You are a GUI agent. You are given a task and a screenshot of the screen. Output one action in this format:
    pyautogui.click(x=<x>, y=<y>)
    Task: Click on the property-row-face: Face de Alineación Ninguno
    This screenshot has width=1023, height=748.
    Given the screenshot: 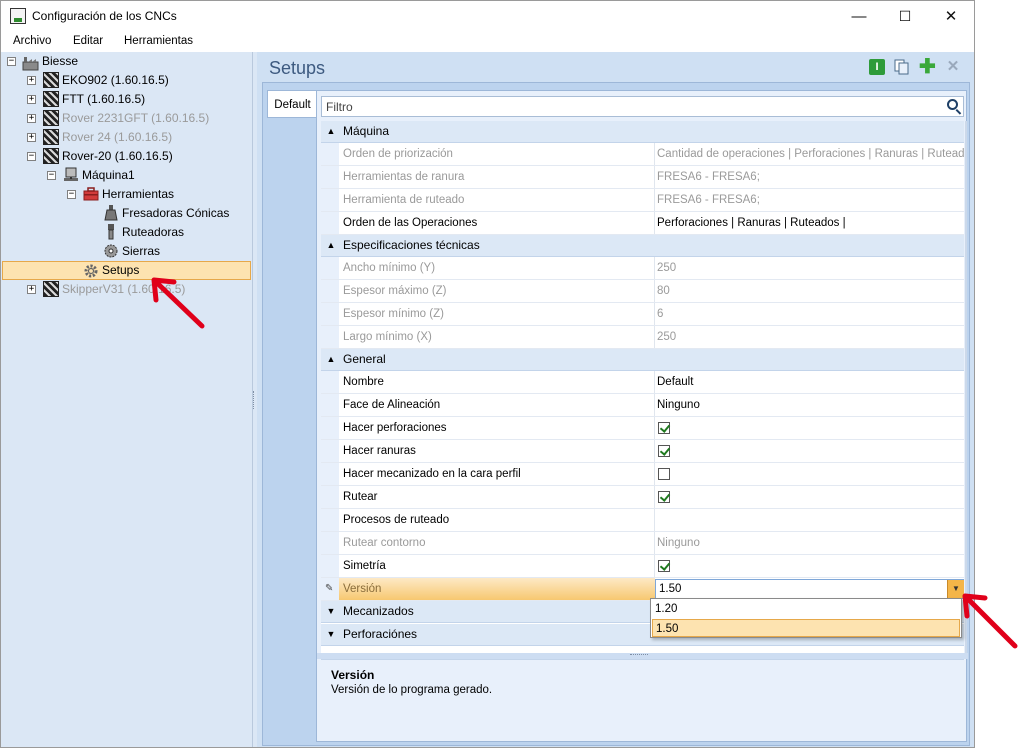 What is the action you would take?
    pyautogui.click(x=642, y=405)
    